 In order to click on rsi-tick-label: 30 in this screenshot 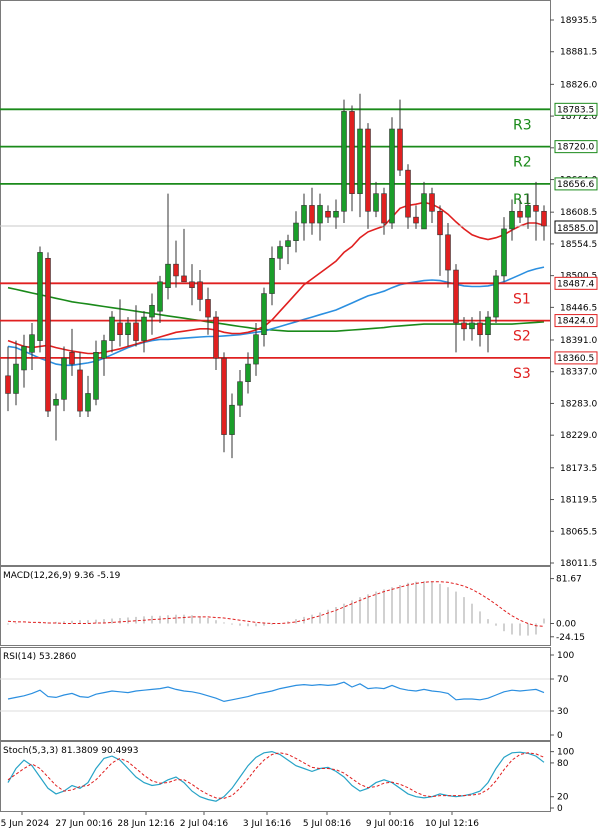, I will do `click(563, 712)`.